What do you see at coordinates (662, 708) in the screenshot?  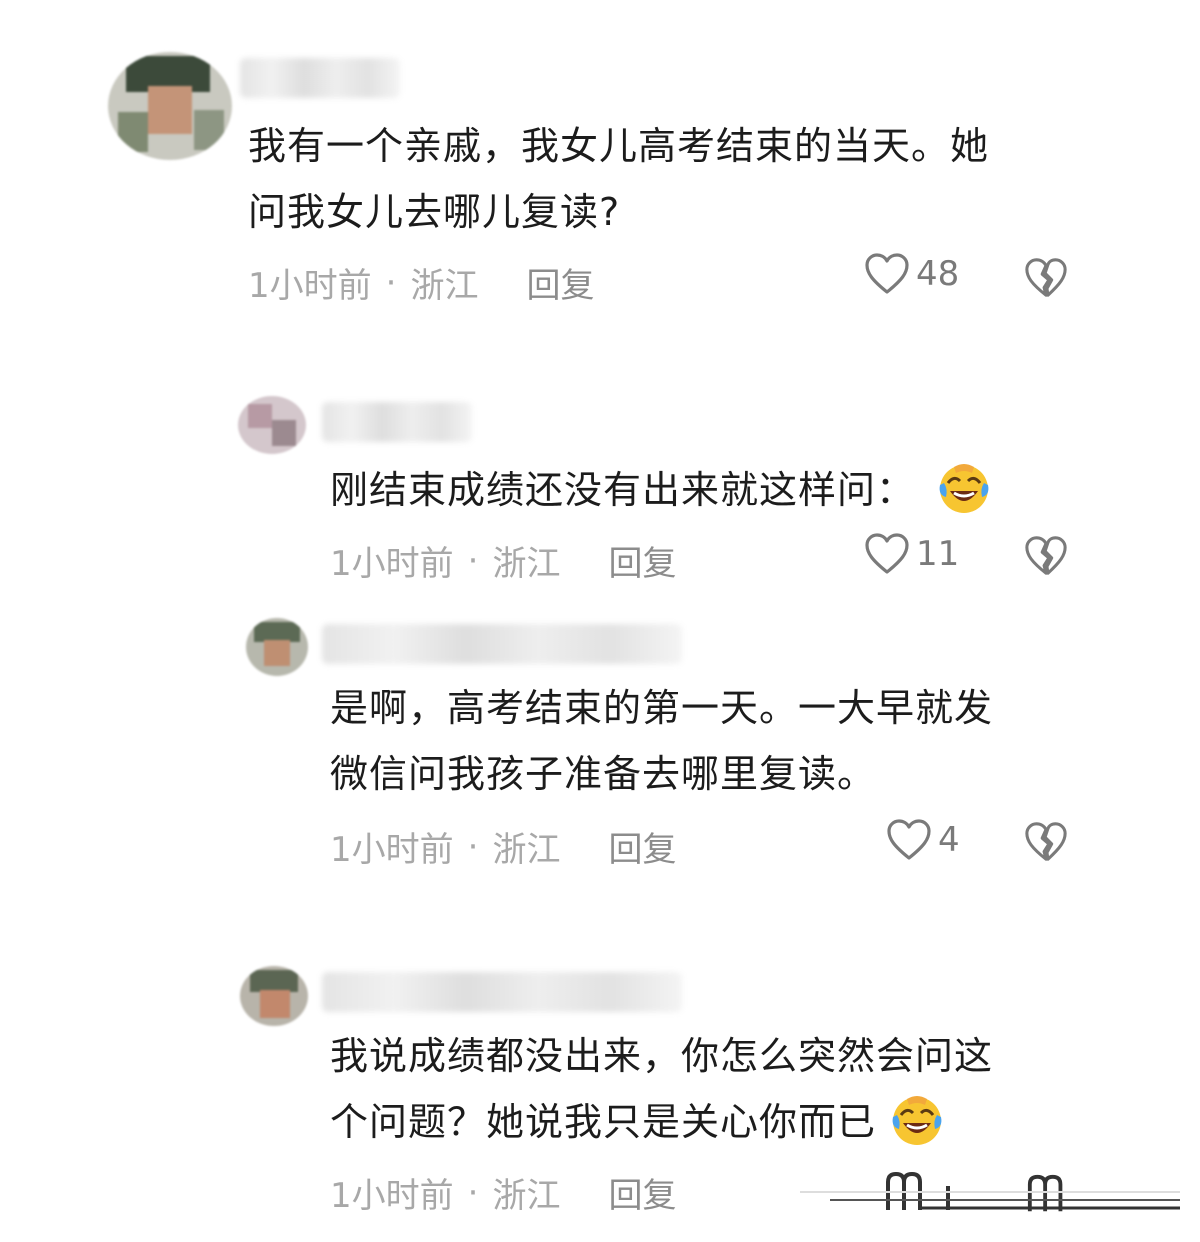 I see `comment-text-line-1: 是啊，高考结束的第一天。一大早就发` at bounding box center [662, 708].